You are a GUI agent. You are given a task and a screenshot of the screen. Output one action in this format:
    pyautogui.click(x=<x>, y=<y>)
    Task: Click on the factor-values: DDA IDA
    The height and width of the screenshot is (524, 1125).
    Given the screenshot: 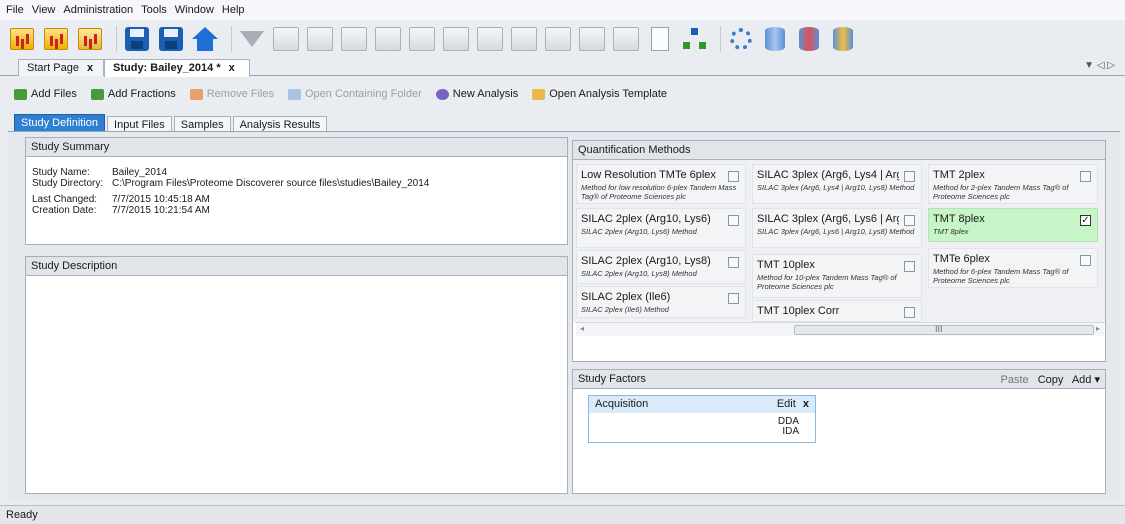 What is the action you would take?
    pyautogui.click(x=702, y=427)
    